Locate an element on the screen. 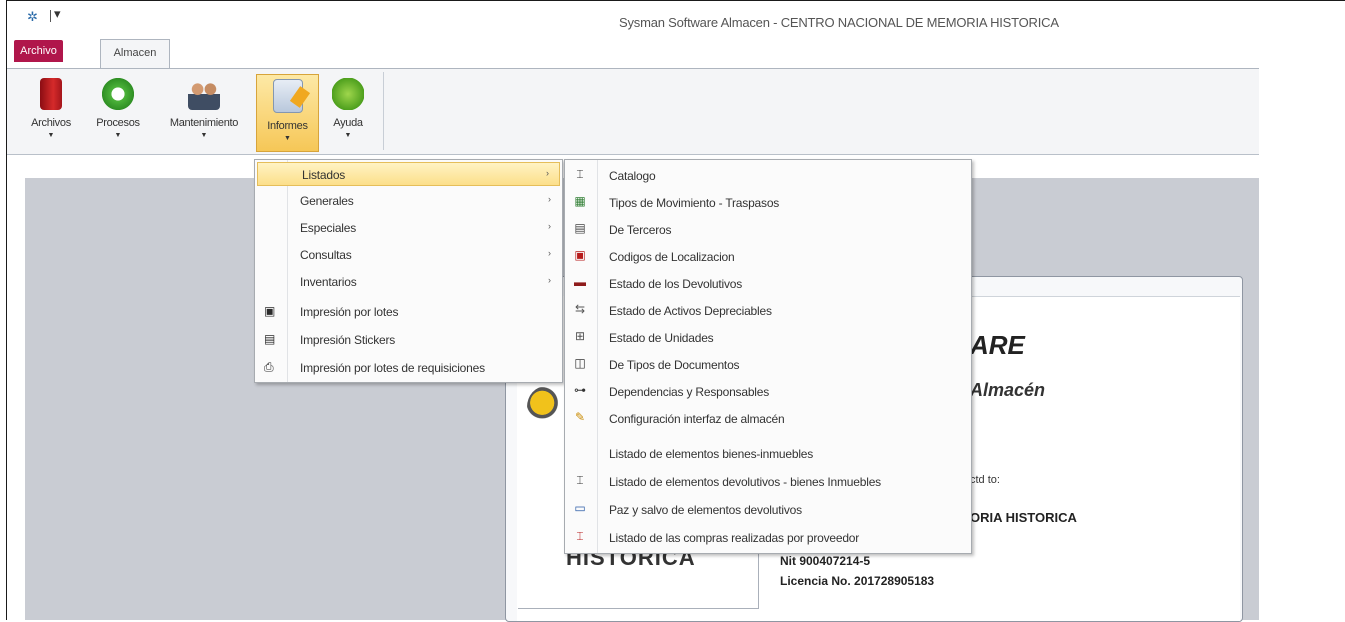 This screenshot has width=1345, height=622. menu-item-consultas: Consultas › is located at coordinates (408, 255).